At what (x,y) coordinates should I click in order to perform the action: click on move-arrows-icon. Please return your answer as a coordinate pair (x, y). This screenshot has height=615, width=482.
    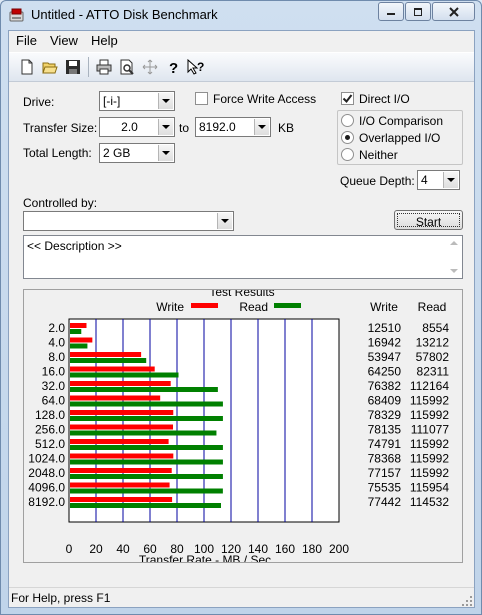
    Looking at the image, I should click on (149, 67).